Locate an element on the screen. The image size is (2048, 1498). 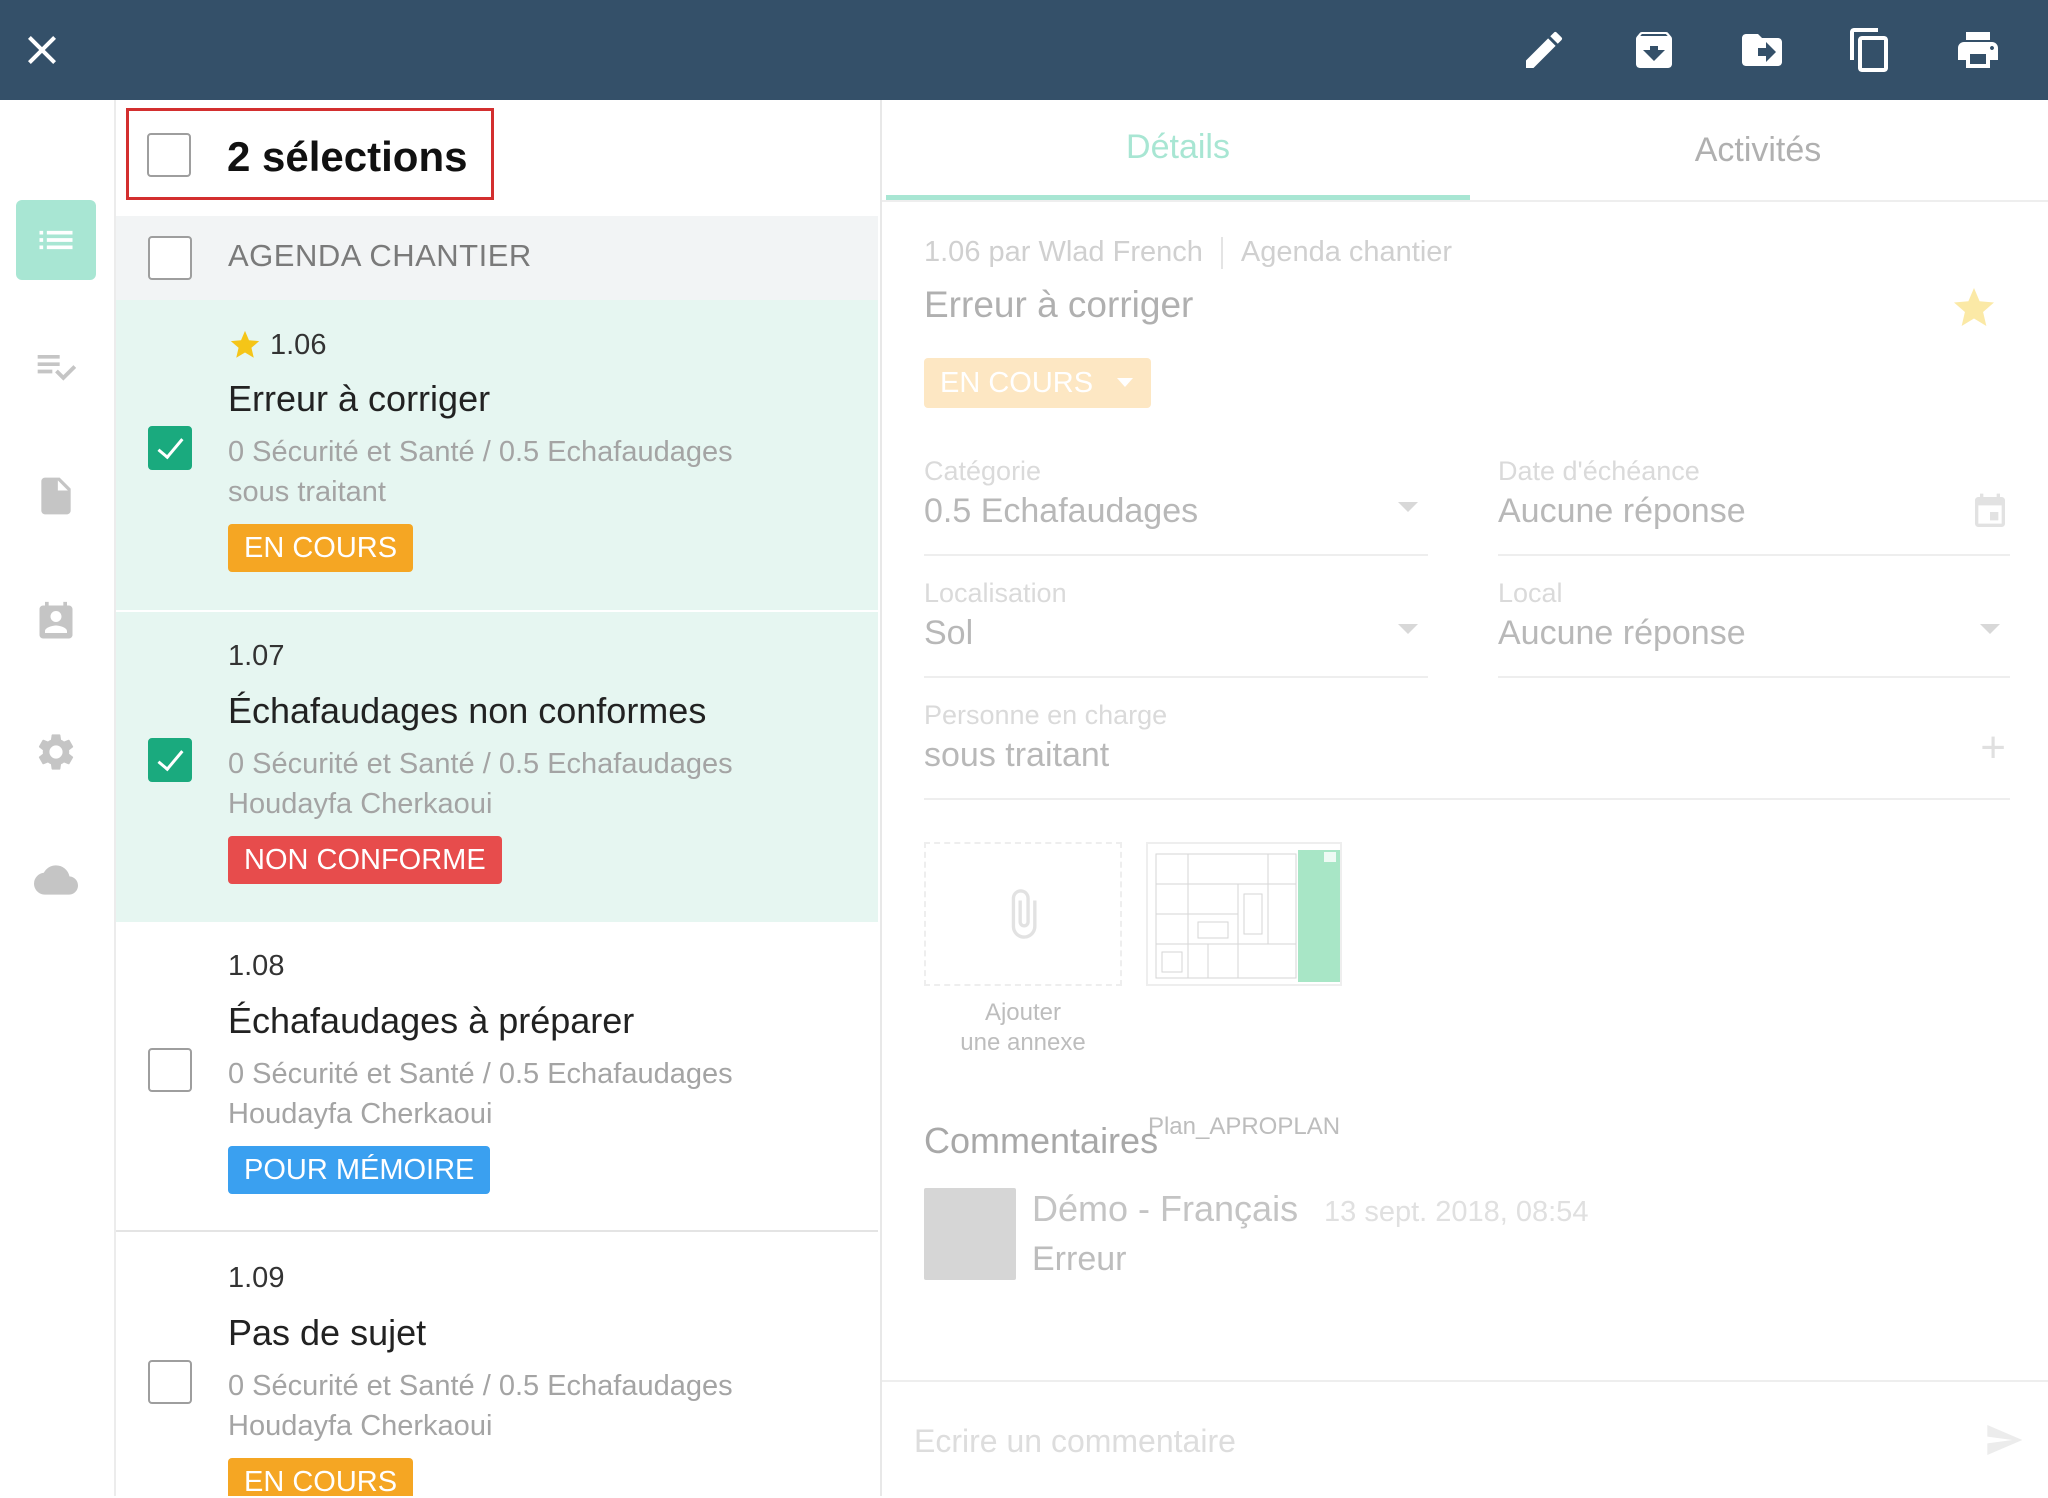
item-assignee: sous traitant is located at coordinates (307, 492).